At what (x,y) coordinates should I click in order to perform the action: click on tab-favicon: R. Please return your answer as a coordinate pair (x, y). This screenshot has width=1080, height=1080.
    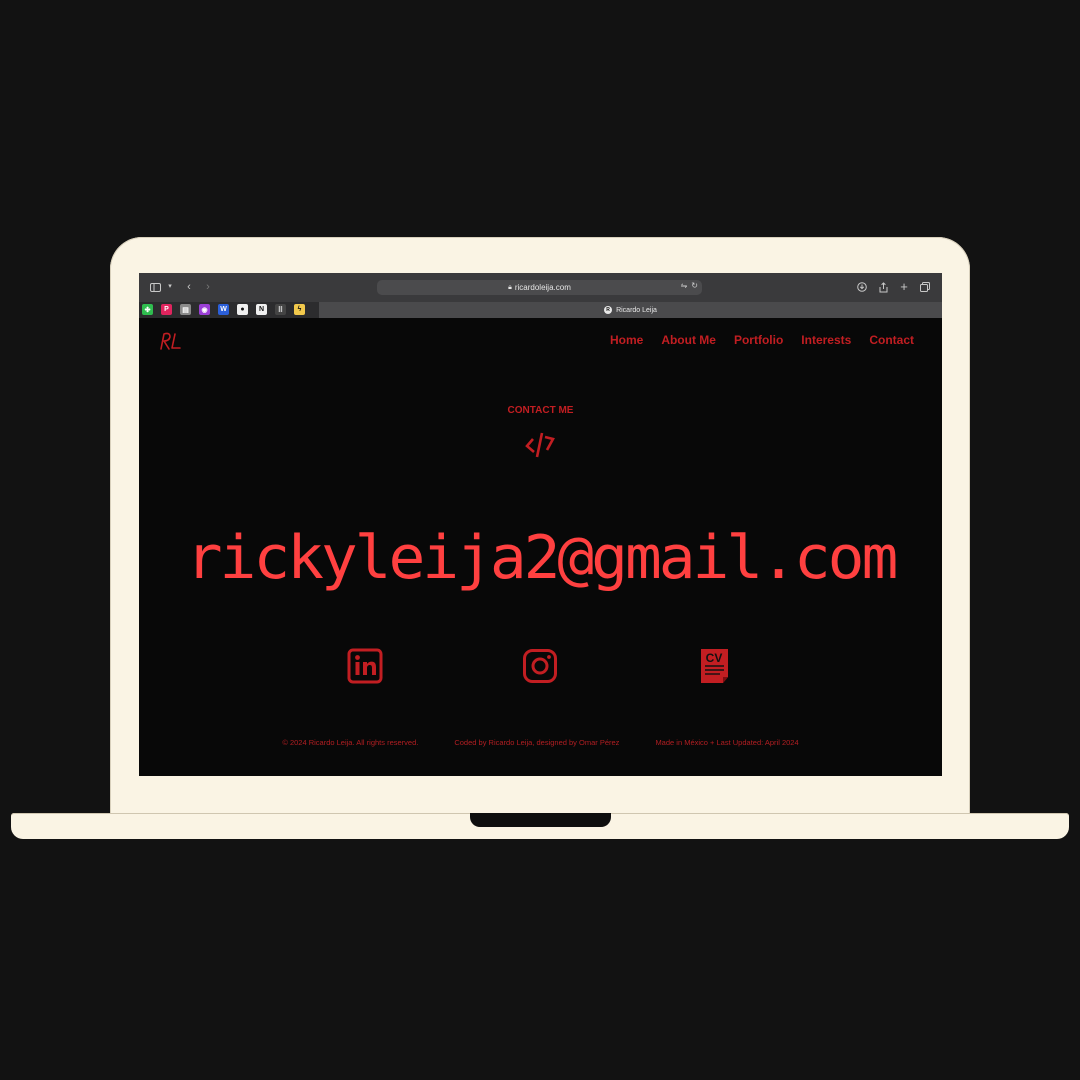
    Looking at the image, I should click on (608, 310).